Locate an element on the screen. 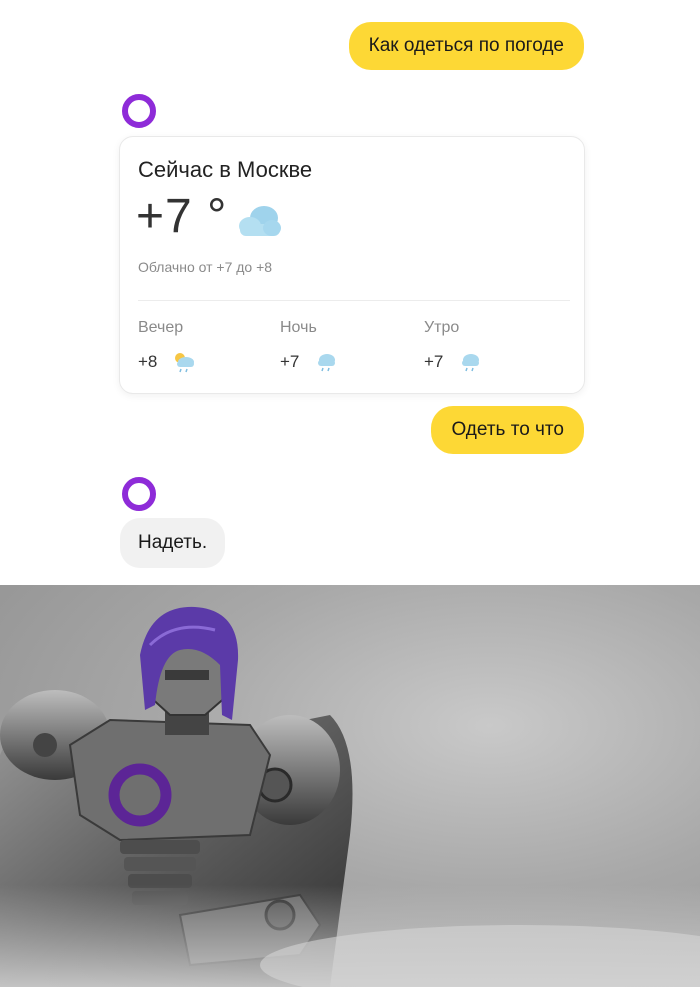 This screenshot has height=987, width=700. weather-location-title: Сейчас в Москве is located at coordinates (225, 169).